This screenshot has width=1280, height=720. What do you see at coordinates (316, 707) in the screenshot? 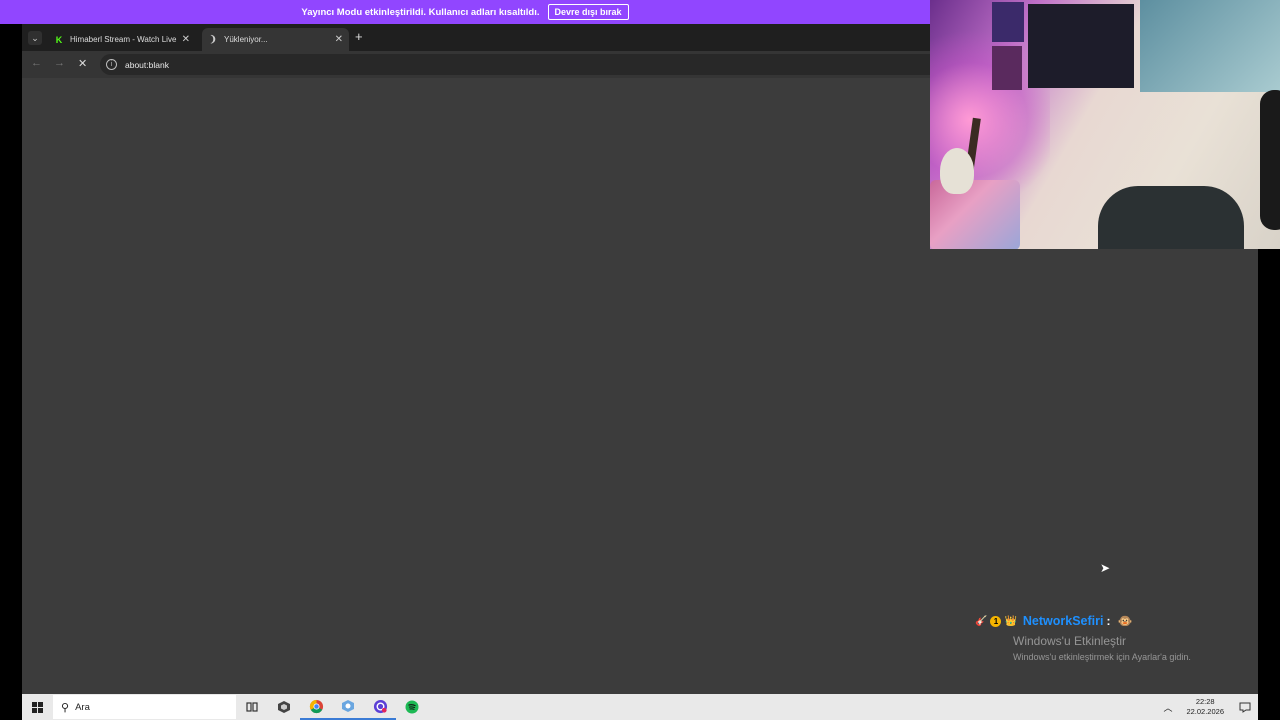
I see `chrome-icon` at bounding box center [316, 707].